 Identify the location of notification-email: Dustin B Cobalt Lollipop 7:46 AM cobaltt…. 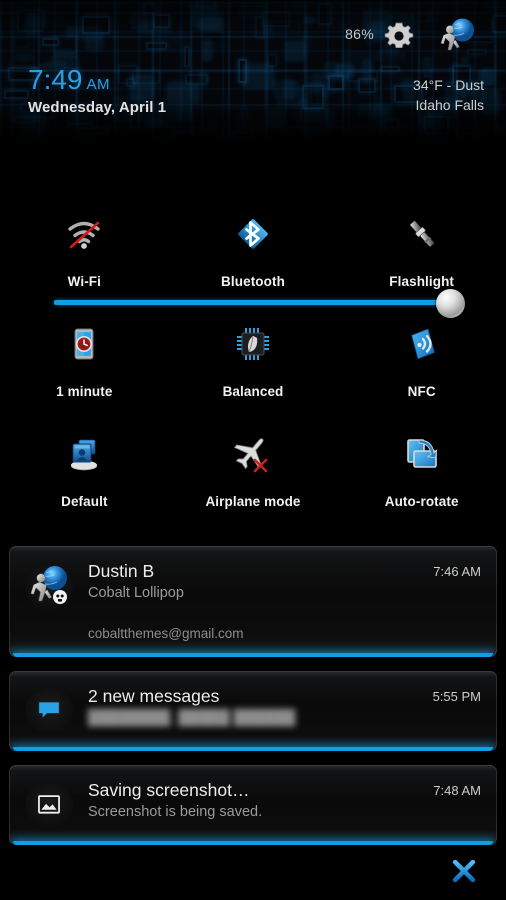
(253, 601).